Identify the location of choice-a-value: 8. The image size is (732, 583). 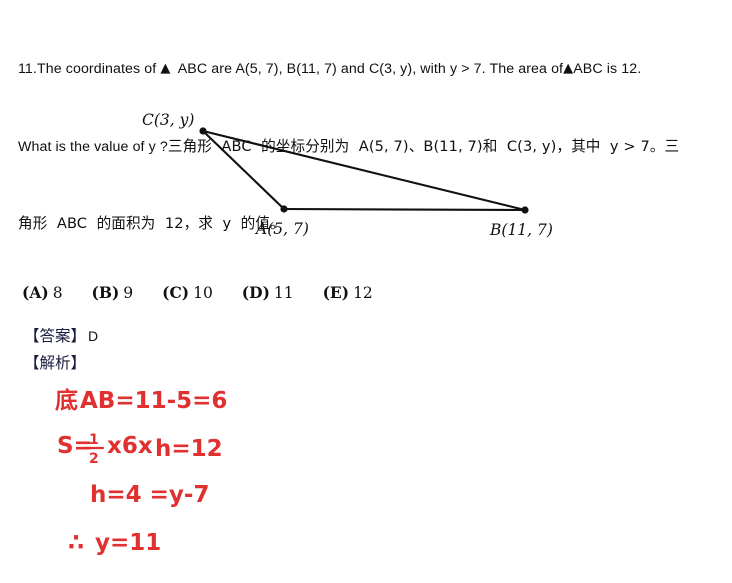
(57, 293).